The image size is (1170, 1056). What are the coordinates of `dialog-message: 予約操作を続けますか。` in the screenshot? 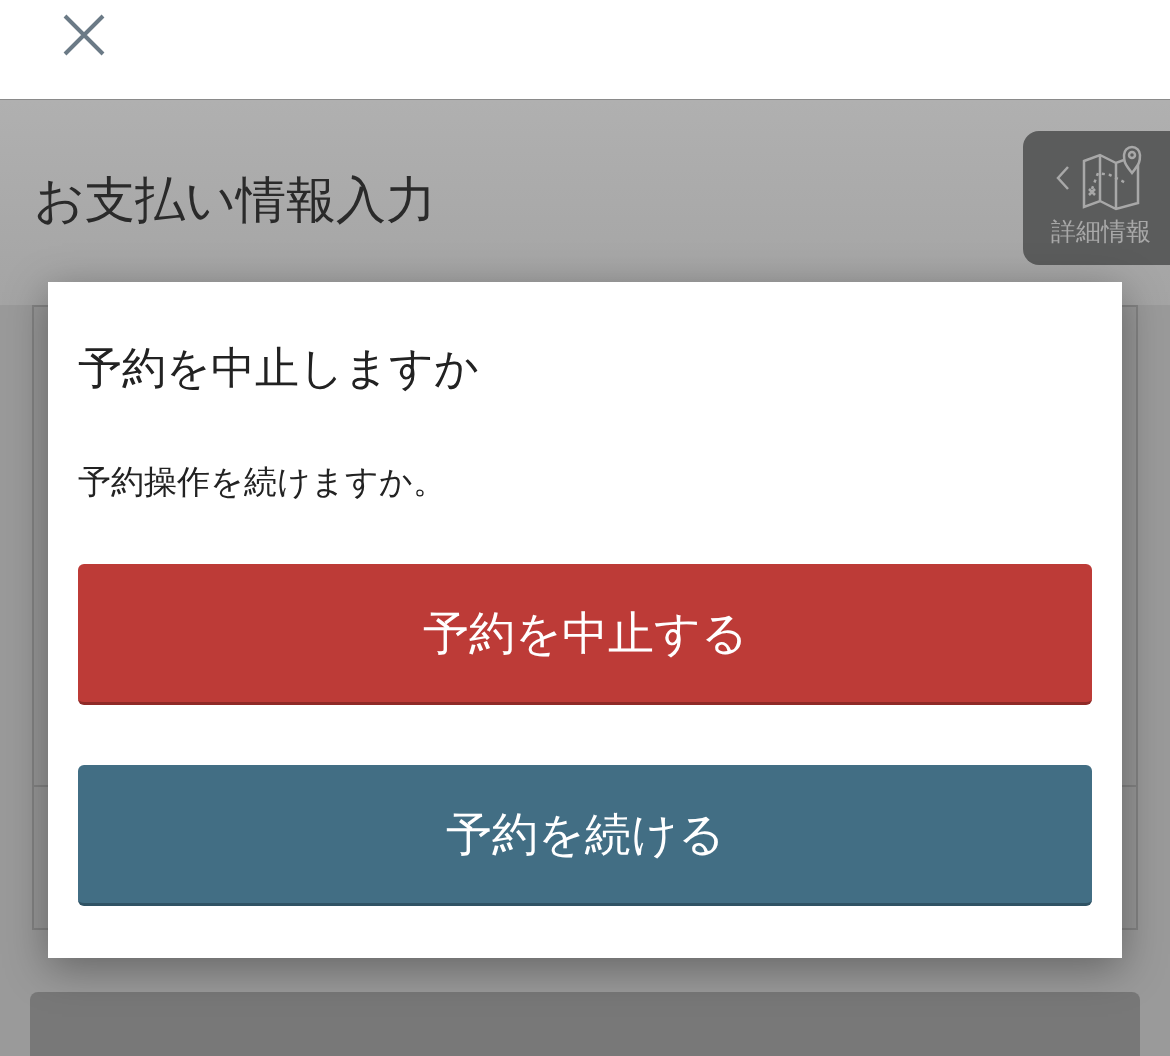 It's located at (262, 482).